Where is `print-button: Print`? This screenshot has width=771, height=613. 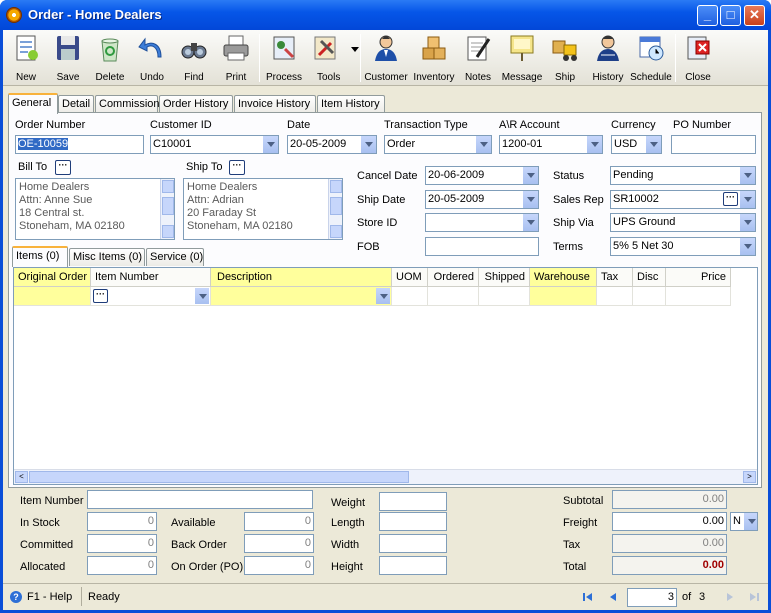
print-button: Print is located at coordinates (236, 59).